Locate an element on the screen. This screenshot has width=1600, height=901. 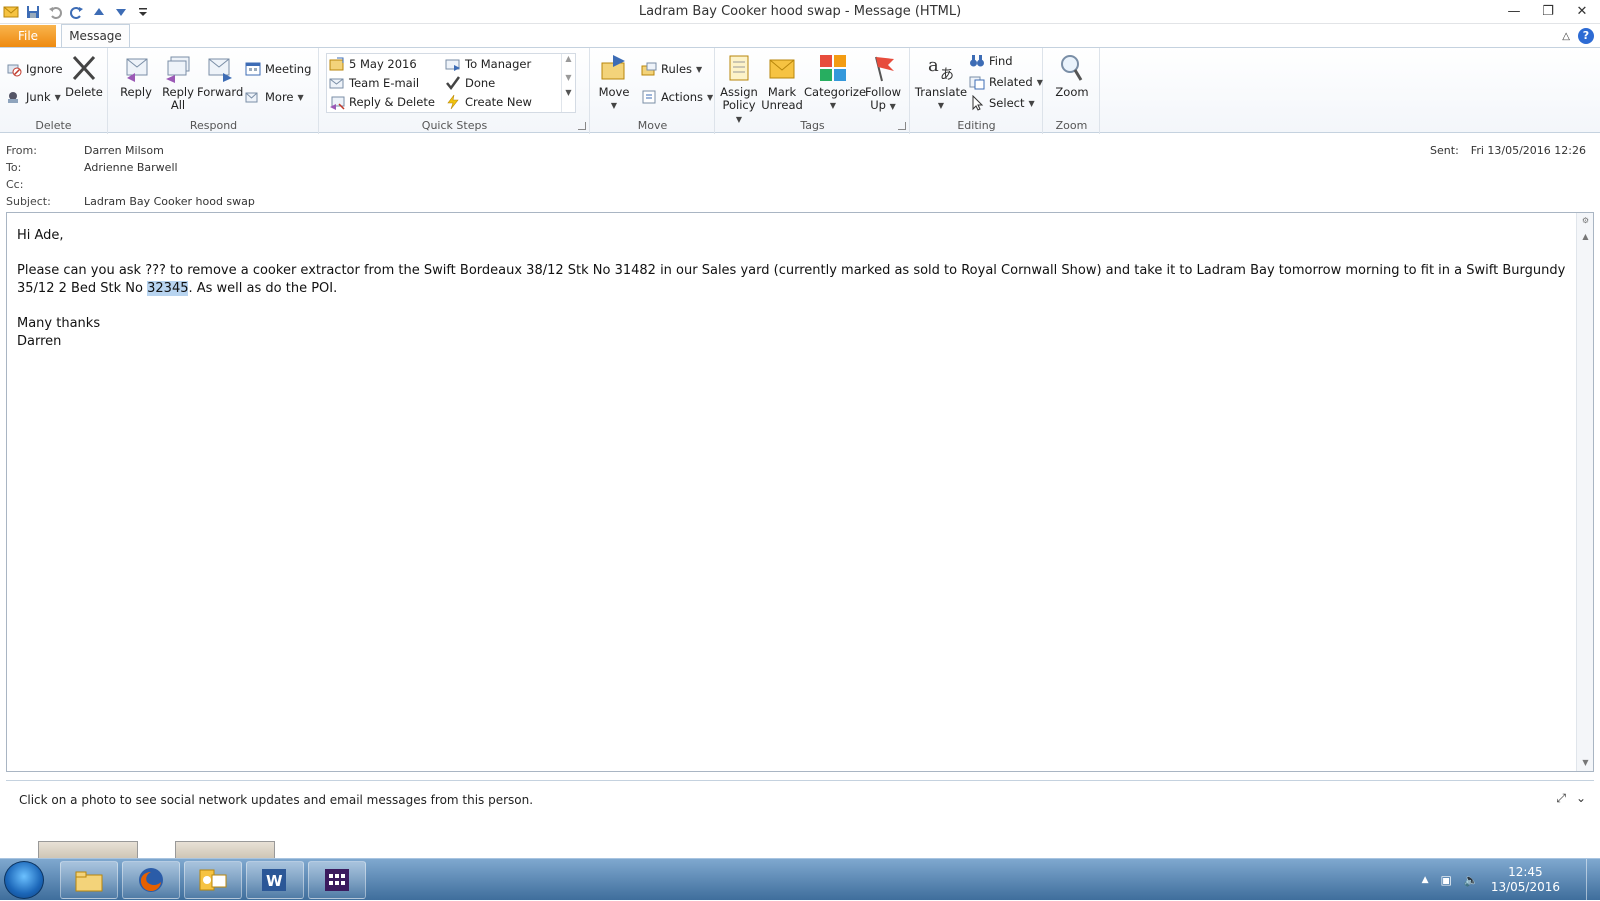
translate-button: aあ Translate ▼ is located at coordinates (941, 82).